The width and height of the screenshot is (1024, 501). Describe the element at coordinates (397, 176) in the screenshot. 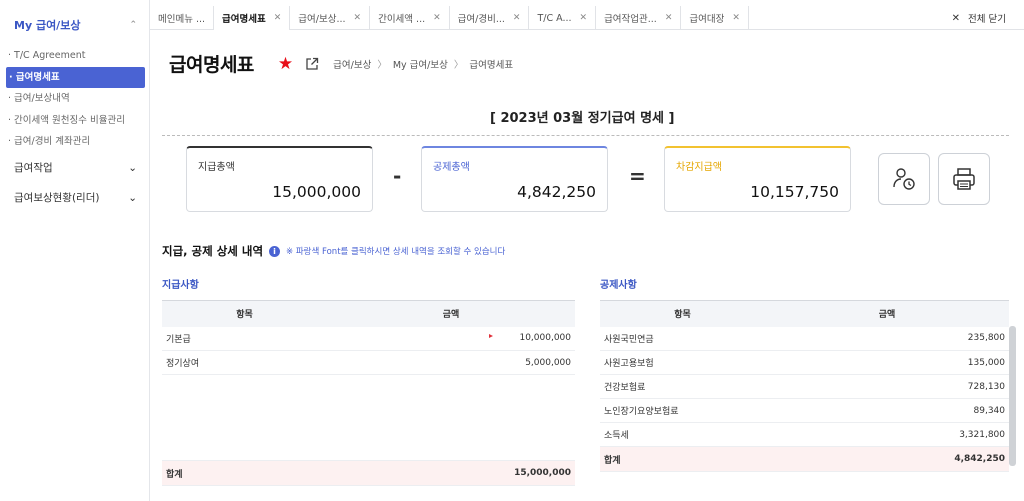

I see `minus-sign: -` at that location.